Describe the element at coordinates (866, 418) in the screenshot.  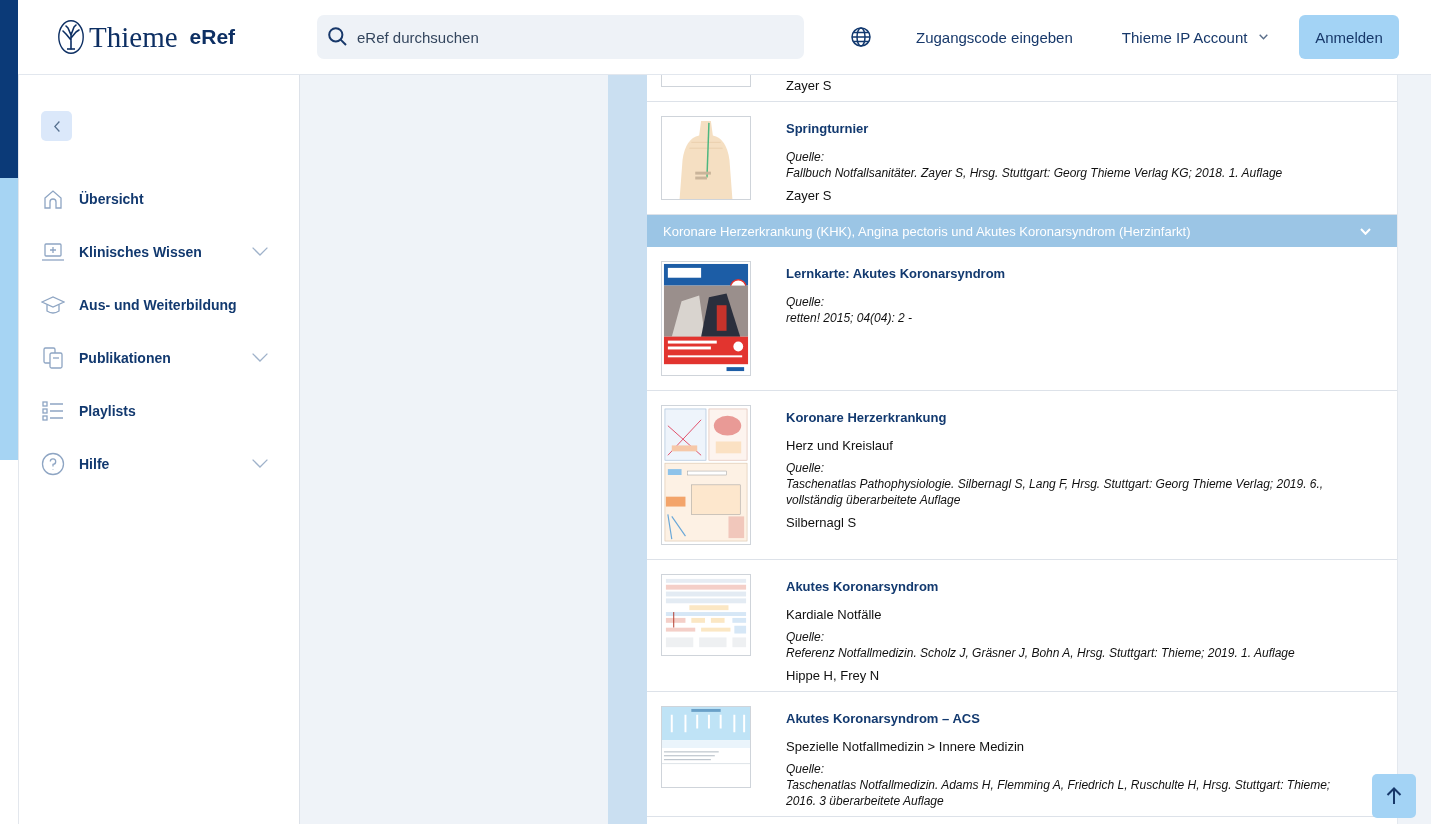
I see `result-title-link: Koronare Herzerkrankung` at that location.